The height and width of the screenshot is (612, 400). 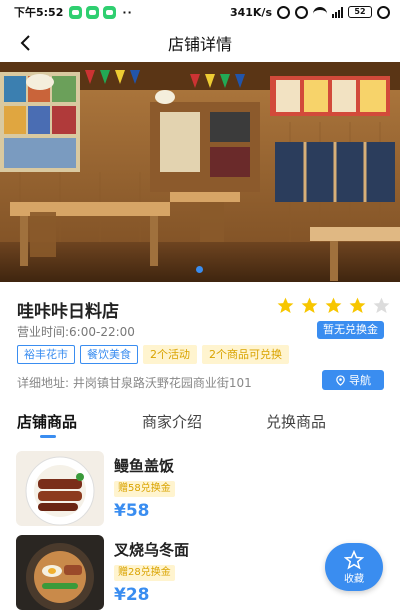 I want to click on tag-activities: 2个活动, so click(x=170, y=354).